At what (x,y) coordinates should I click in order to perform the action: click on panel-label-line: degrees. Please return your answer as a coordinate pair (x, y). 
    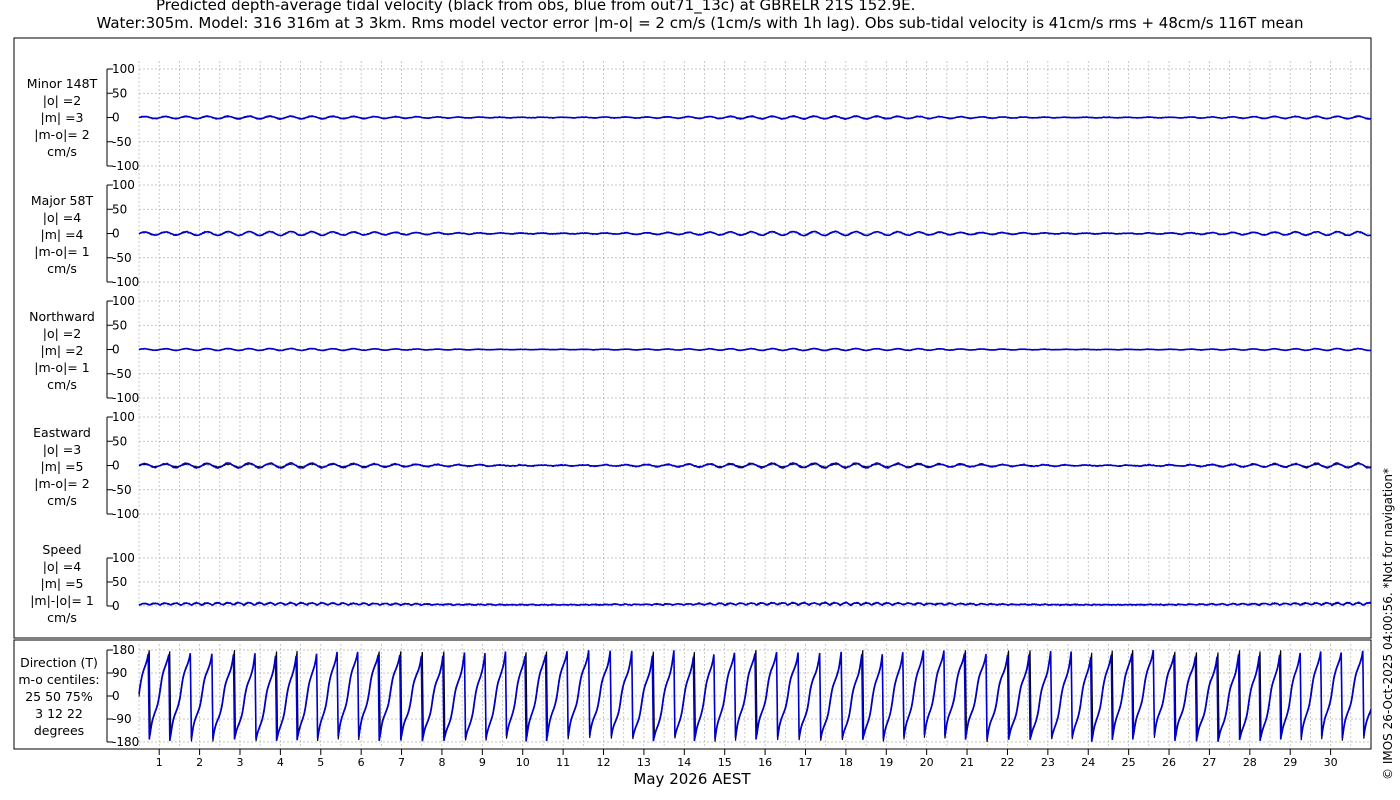
    Looking at the image, I should click on (59, 730).